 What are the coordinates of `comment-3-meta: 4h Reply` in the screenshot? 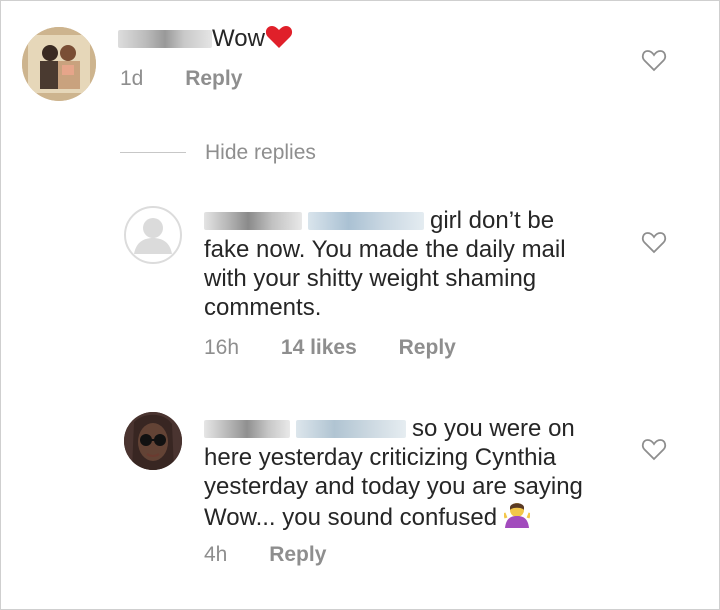 It's located at (265, 555).